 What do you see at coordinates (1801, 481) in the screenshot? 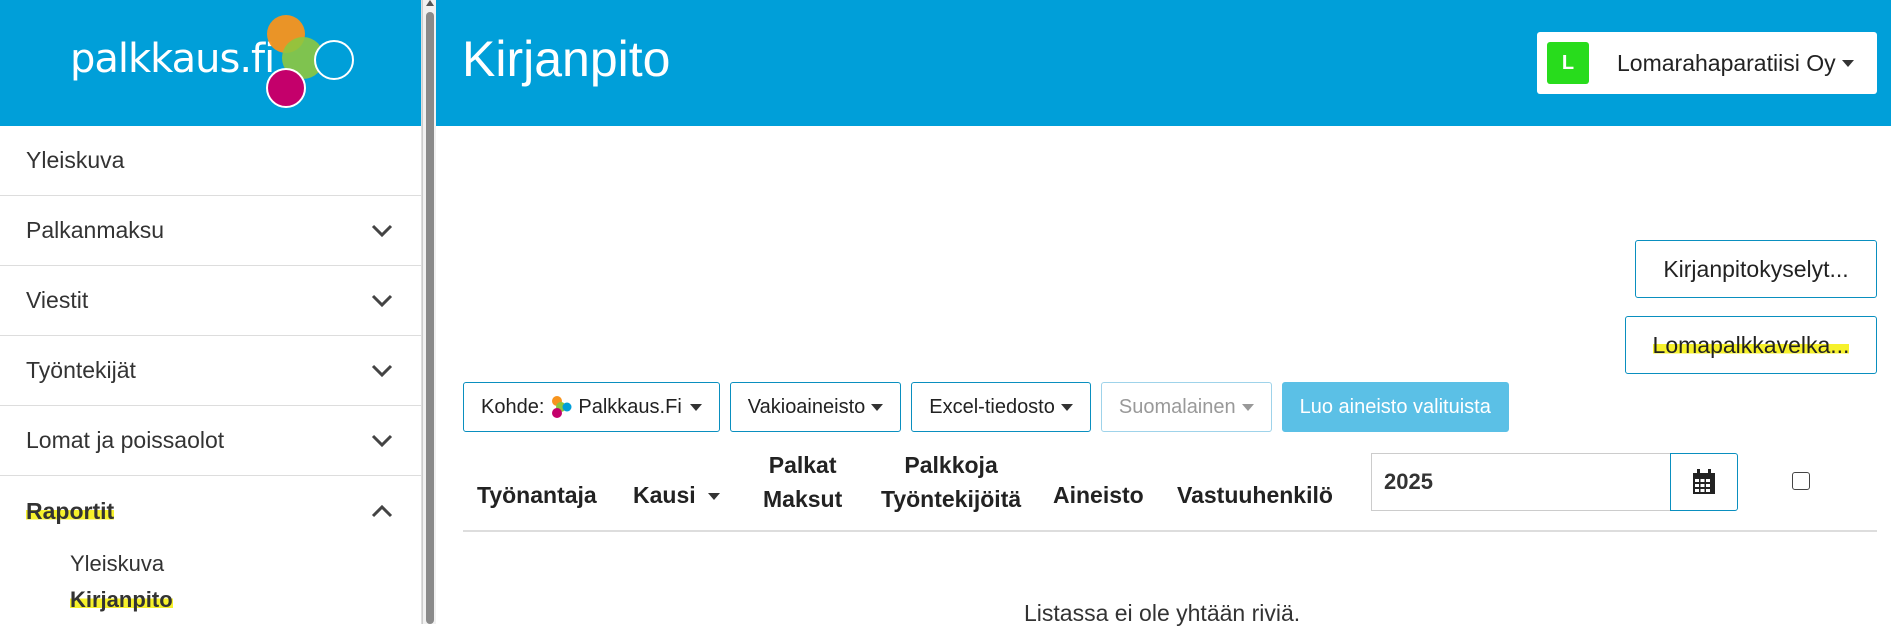
I see `select-all-checkbox` at bounding box center [1801, 481].